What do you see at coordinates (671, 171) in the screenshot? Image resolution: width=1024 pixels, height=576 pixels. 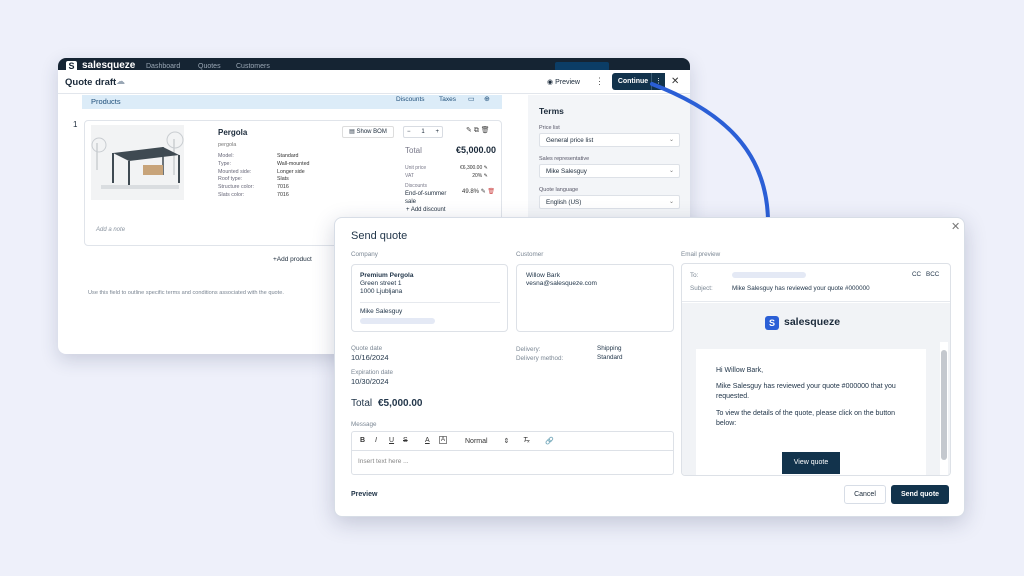 I see `chevron-down-icon: ⌄` at bounding box center [671, 171].